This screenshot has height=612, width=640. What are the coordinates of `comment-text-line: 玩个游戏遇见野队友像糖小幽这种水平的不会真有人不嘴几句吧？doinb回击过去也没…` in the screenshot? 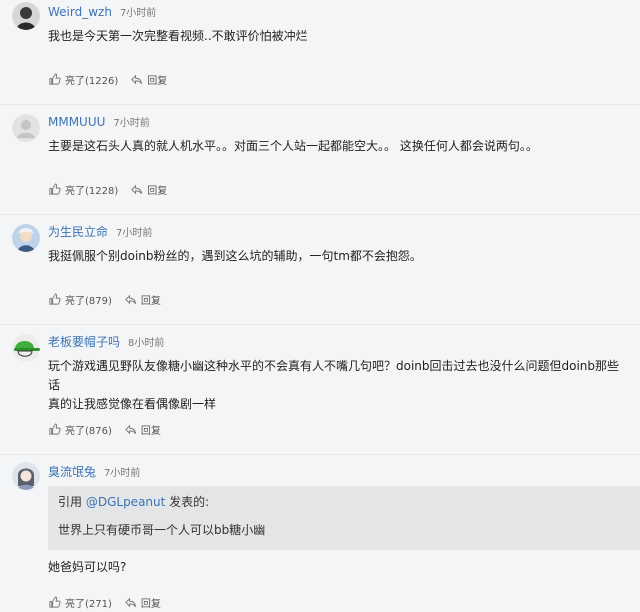 It's located at (334, 375).